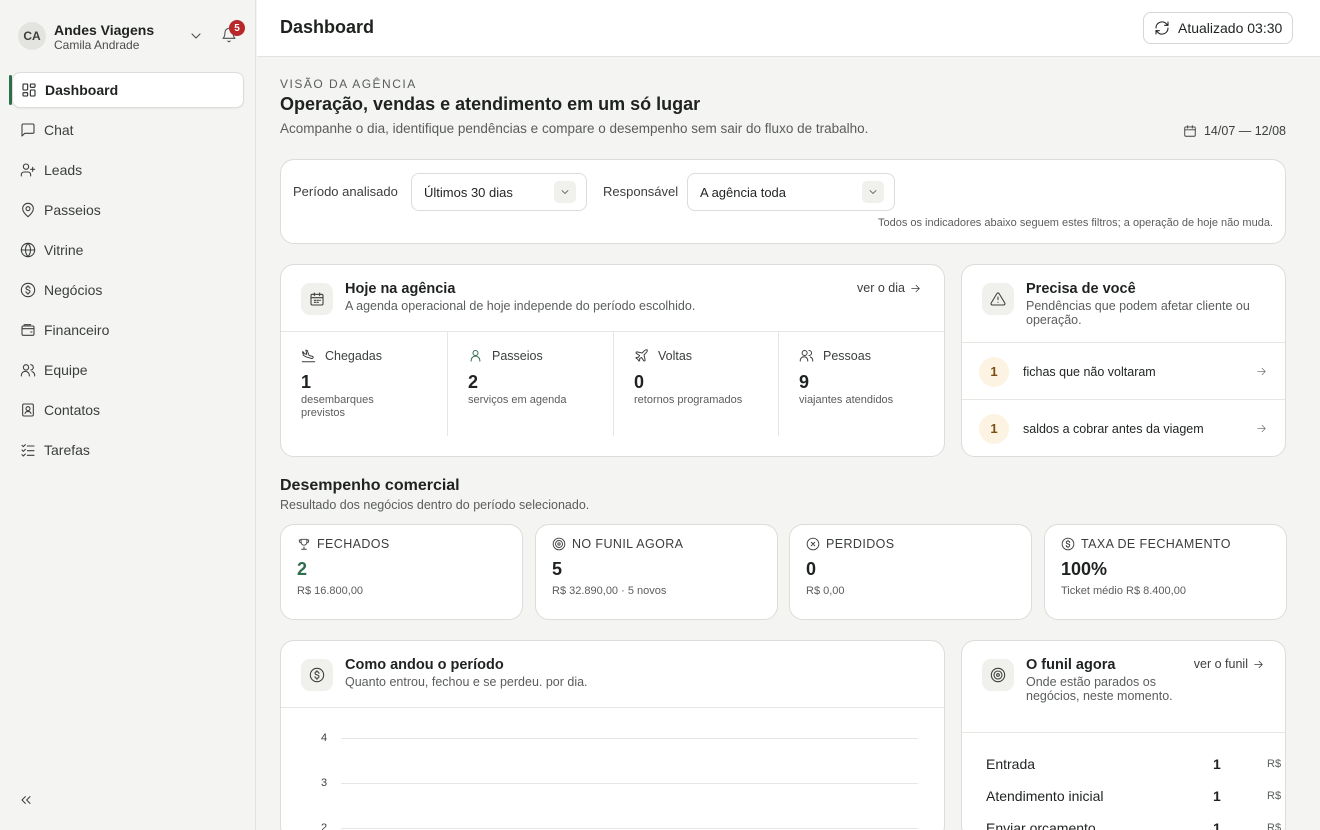 The image size is (1320, 830). I want to click on refresh-label: Atualizado 03:30, so click(1230, 28).